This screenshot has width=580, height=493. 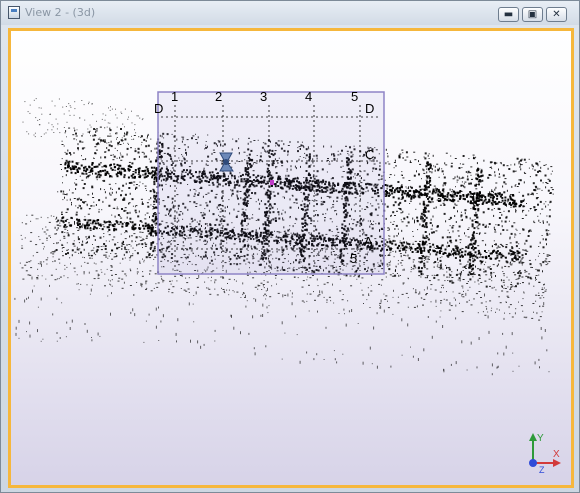 What do you see at coordinates (542, 470) in the screenshot?
I see `z-axis-label: Z` at bounding box center [542, 470].